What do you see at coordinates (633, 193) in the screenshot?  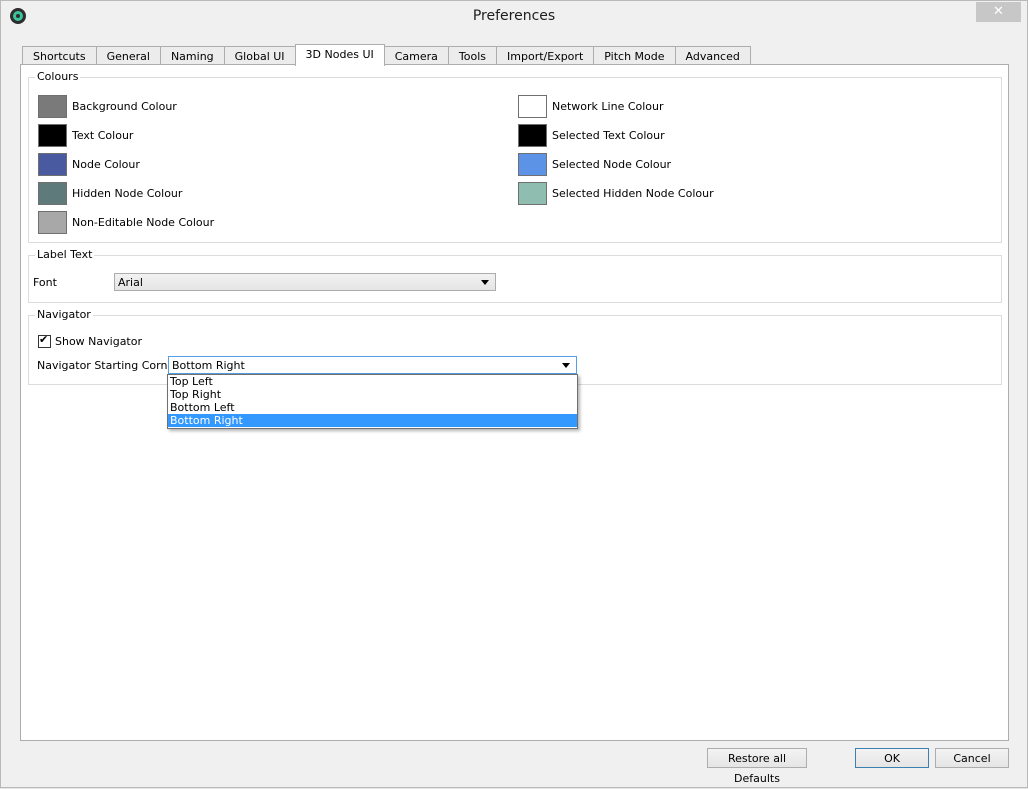 I see `colour-label-selected-hidden-node: Selected Hidden Node Colour` at bounding box center [633, 193].